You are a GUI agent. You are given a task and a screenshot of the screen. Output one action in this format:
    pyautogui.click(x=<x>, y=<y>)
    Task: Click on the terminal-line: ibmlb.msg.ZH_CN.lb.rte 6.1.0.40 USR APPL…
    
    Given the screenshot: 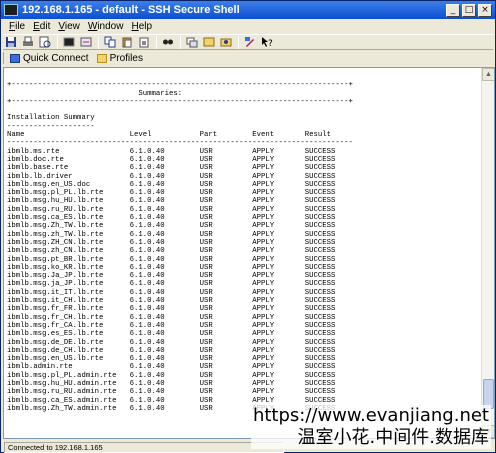 What is the action you would take?
    pyautogui.click(x=171, y=242)
    